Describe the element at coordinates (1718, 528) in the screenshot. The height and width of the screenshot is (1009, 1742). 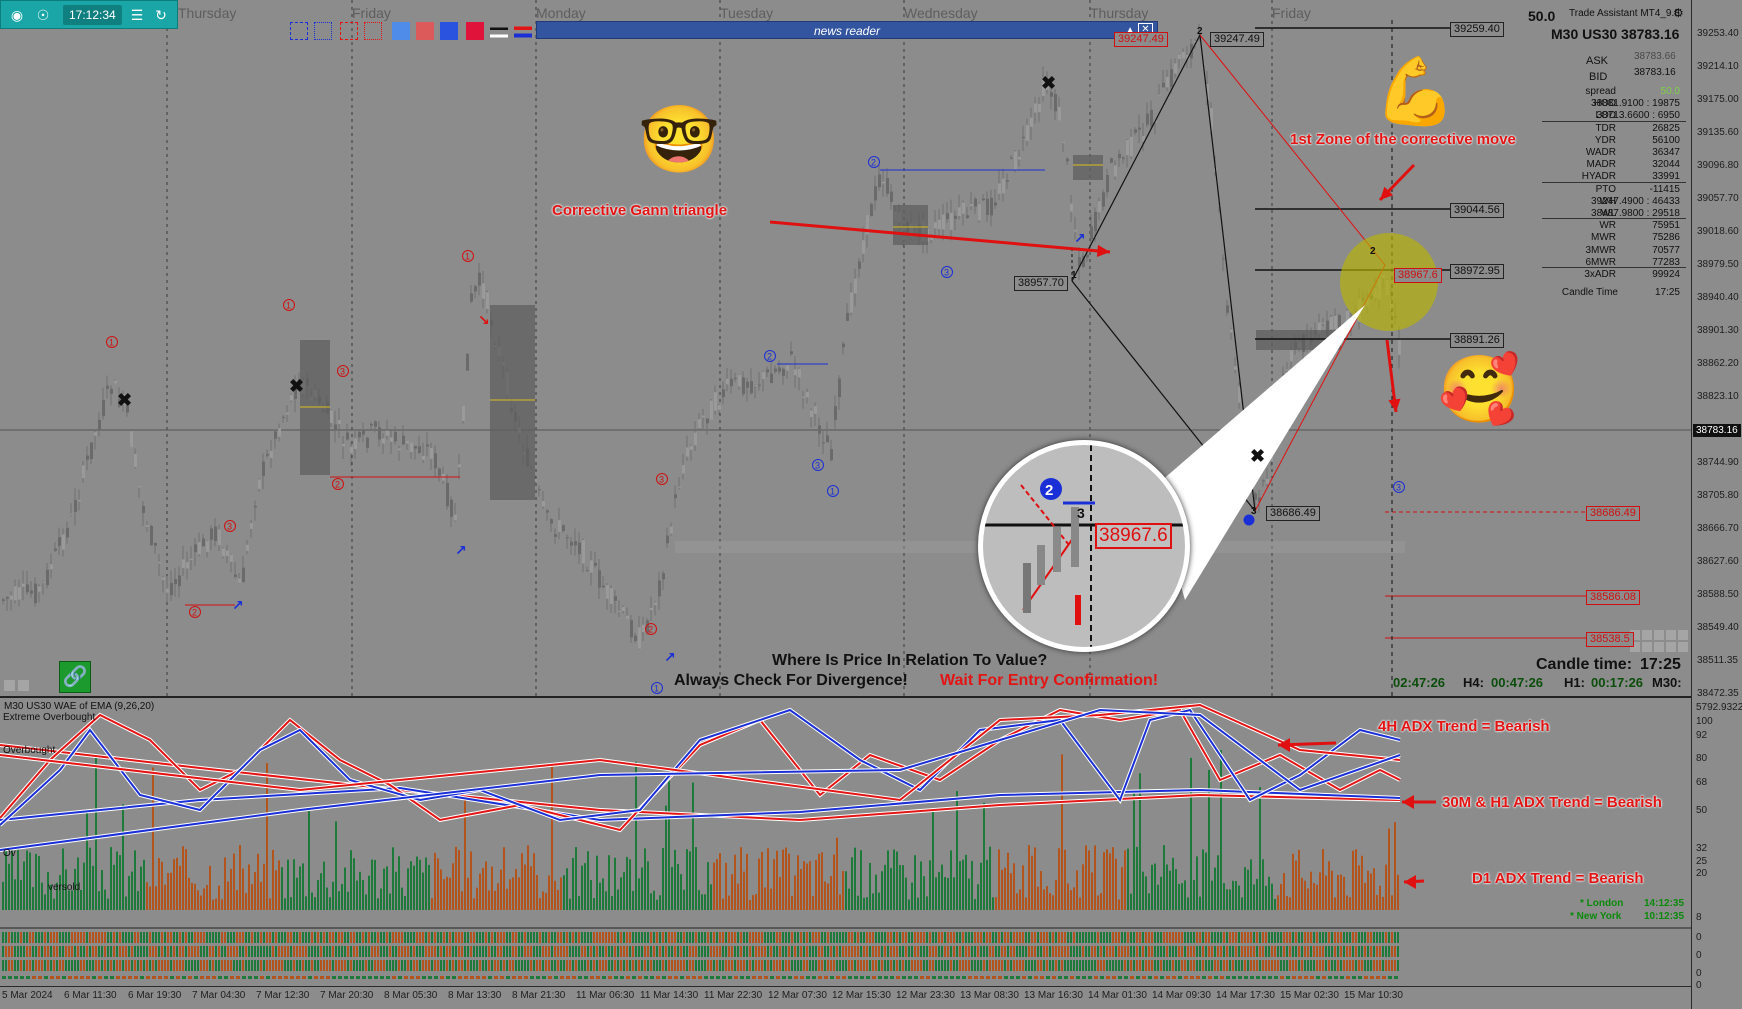
I see `price-tick: 38666.70` at that location.